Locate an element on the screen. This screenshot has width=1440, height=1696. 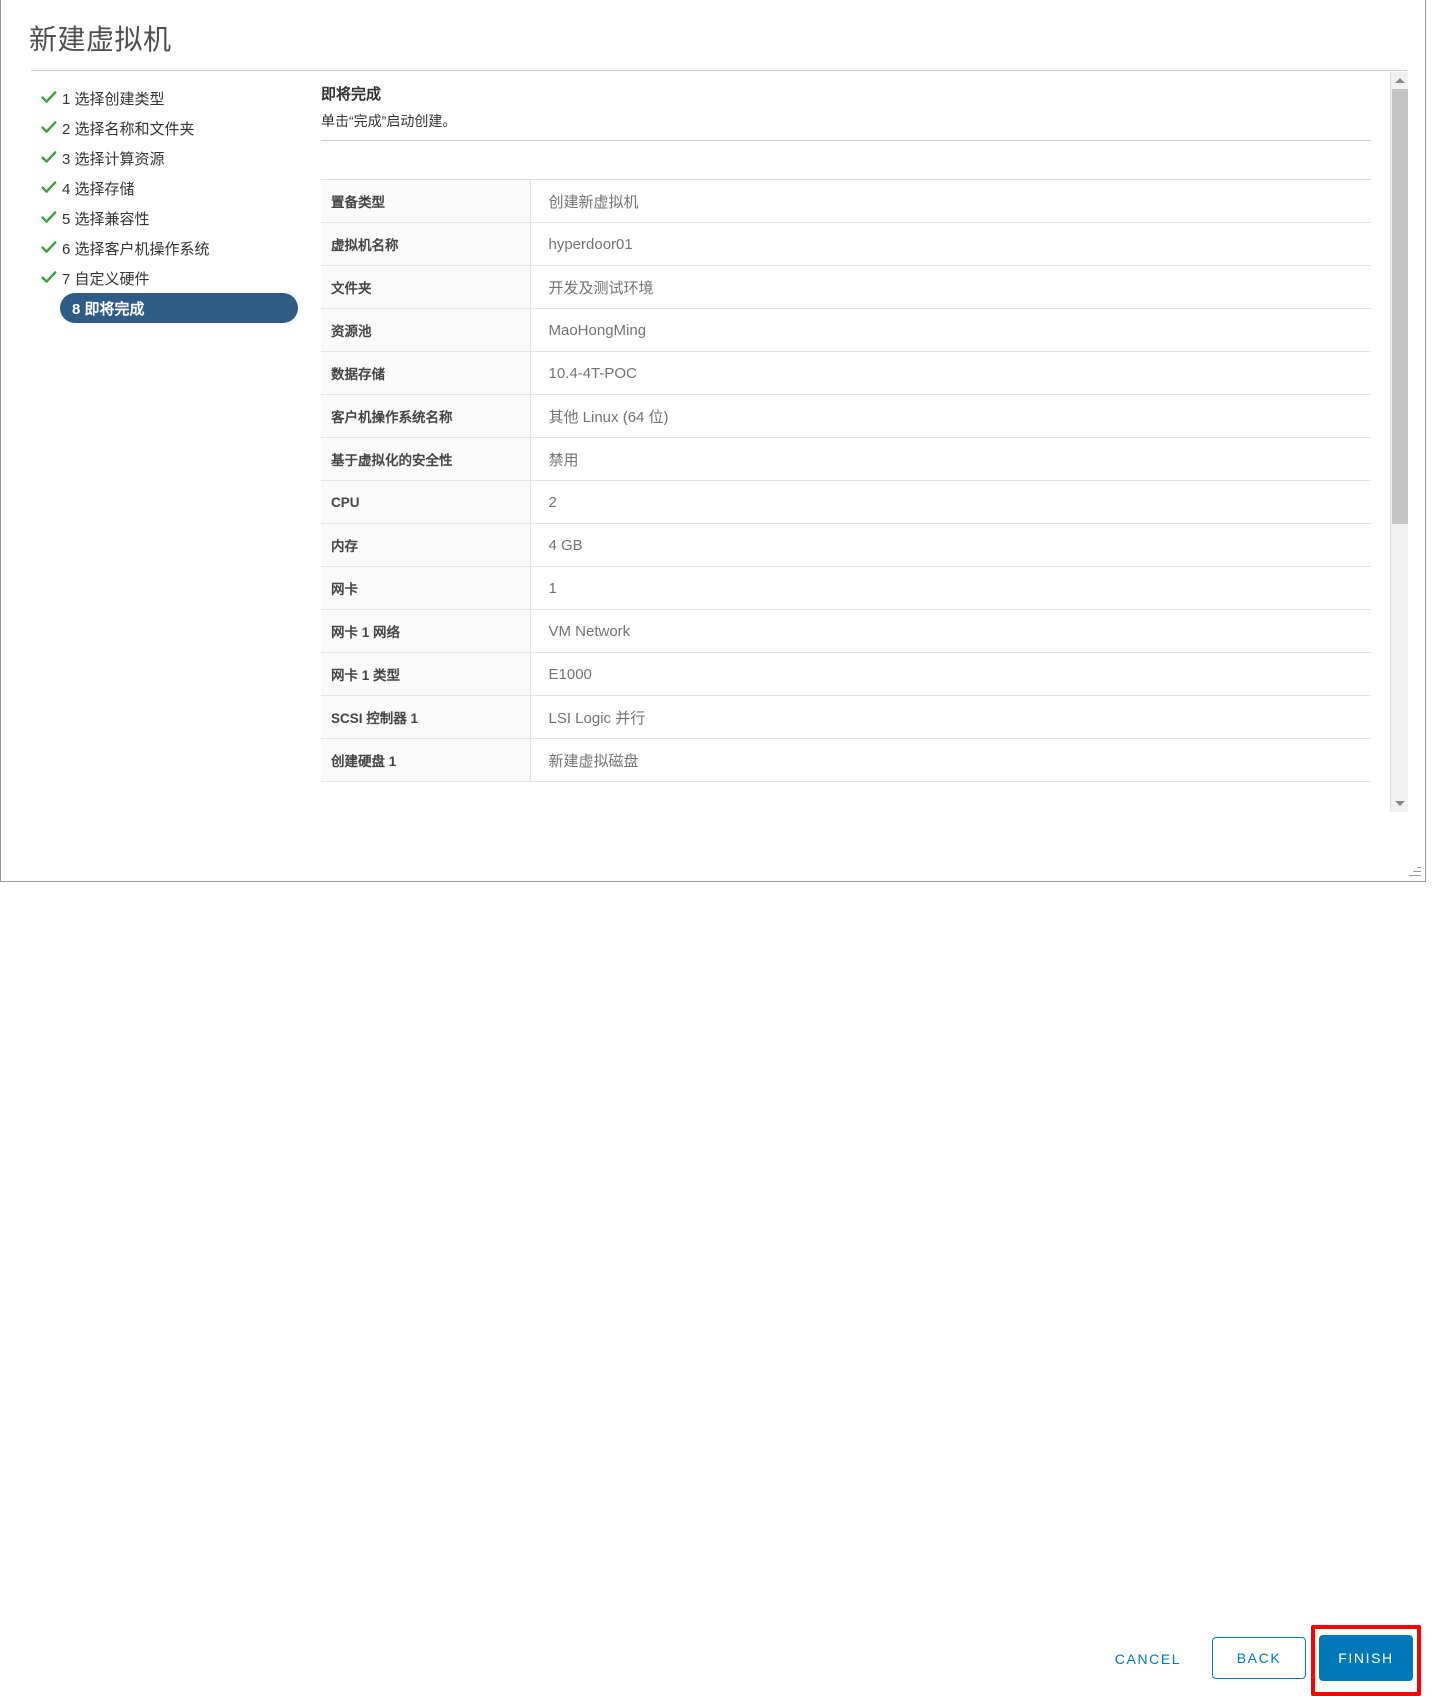
chevron-up-icon is located at coordinates (1399, 80).